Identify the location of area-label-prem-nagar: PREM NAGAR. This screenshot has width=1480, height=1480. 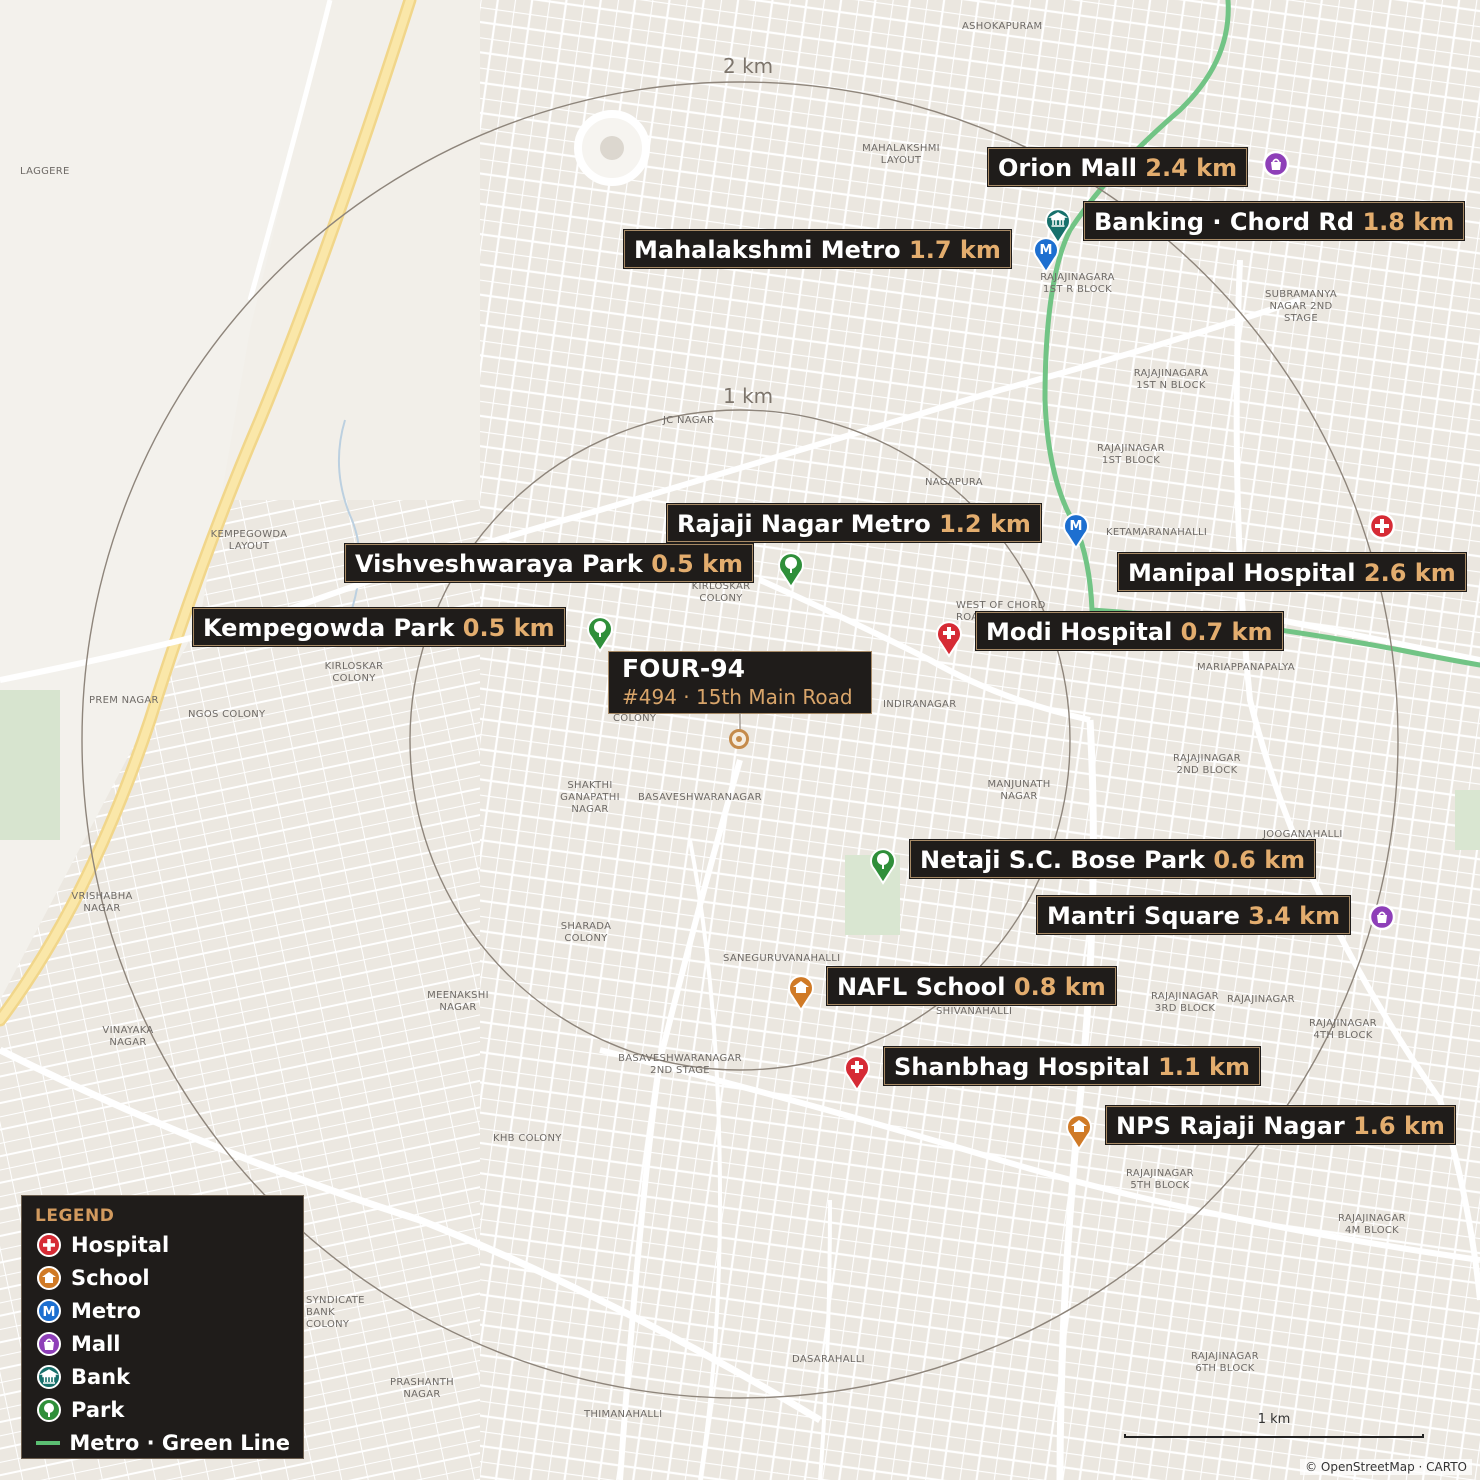
(124, 700).